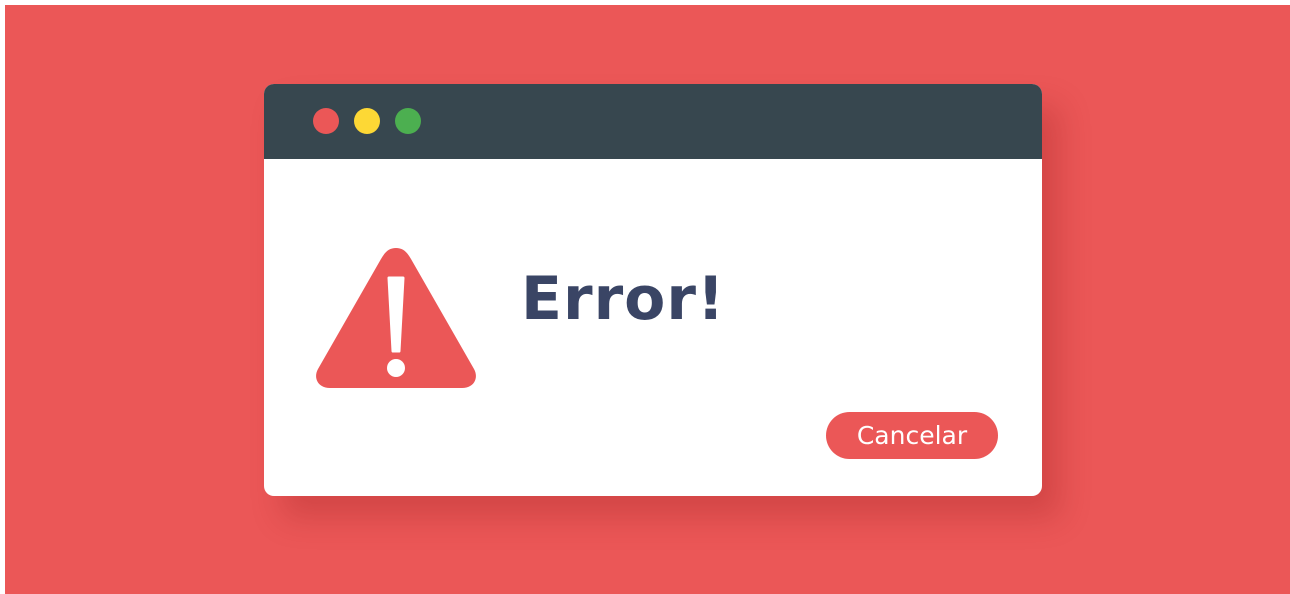 The height and width of the screenshot is (594, 1290). What do you see at coordinates (367, 121) in the screenshot?
I see `minimize-window-button` at bounding box center [367, 121].